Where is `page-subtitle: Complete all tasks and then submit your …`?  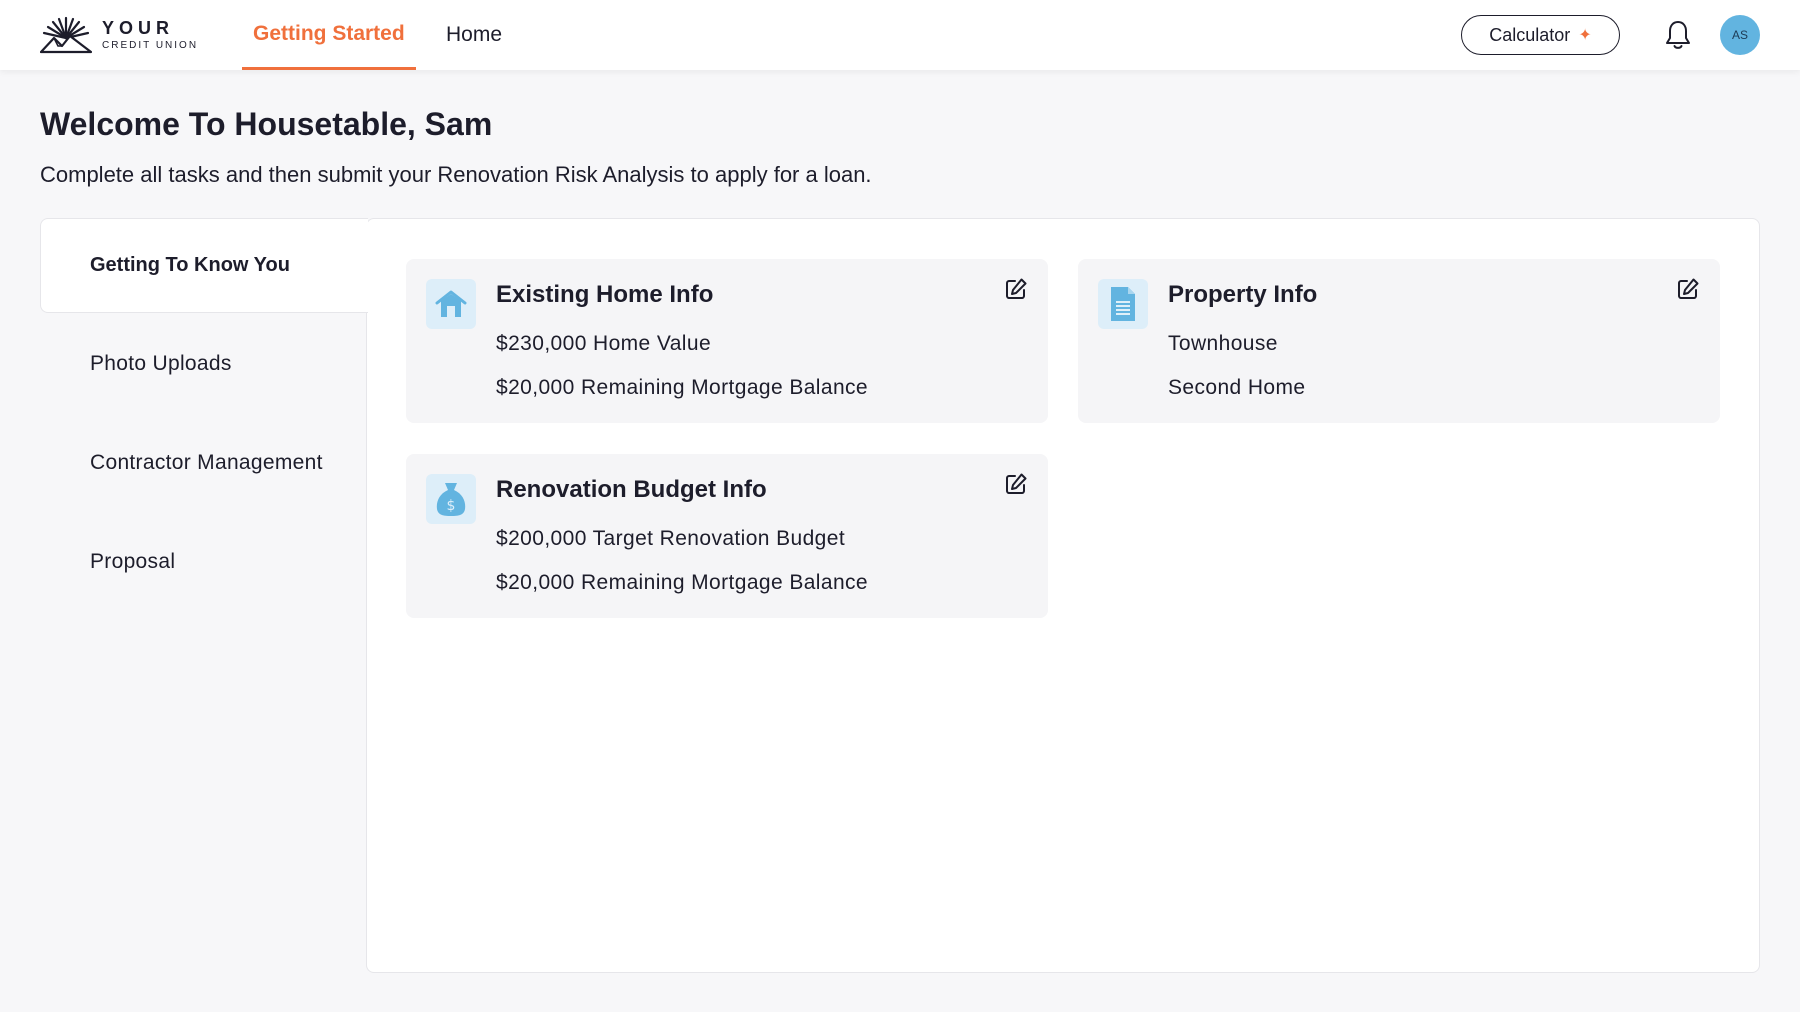 page-subtitle: Complete all tasks and then submit your … is located at coordinates (456, 174).